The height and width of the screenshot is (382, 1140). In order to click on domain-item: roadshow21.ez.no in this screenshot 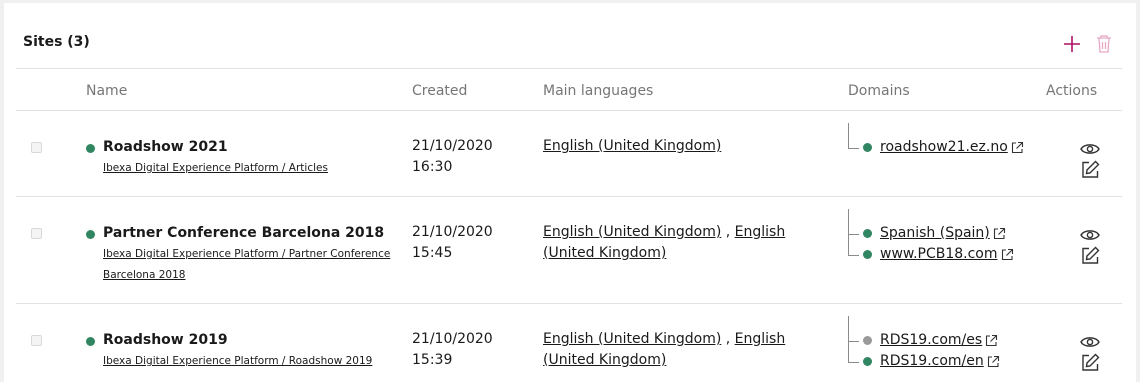, I will do `click(943, 147)`.